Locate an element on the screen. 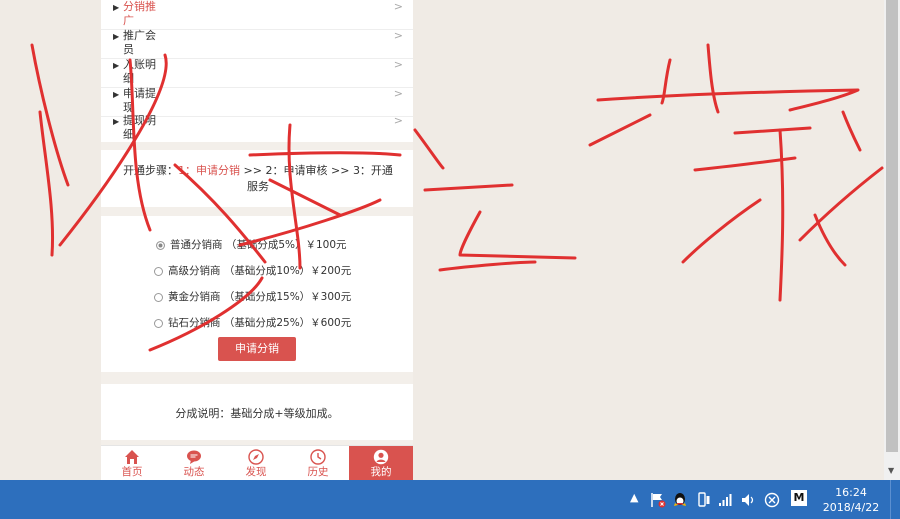  level-option-senior: 高级分销商 （基础分成10%）￥200元 is located at coordinates (252, 270).